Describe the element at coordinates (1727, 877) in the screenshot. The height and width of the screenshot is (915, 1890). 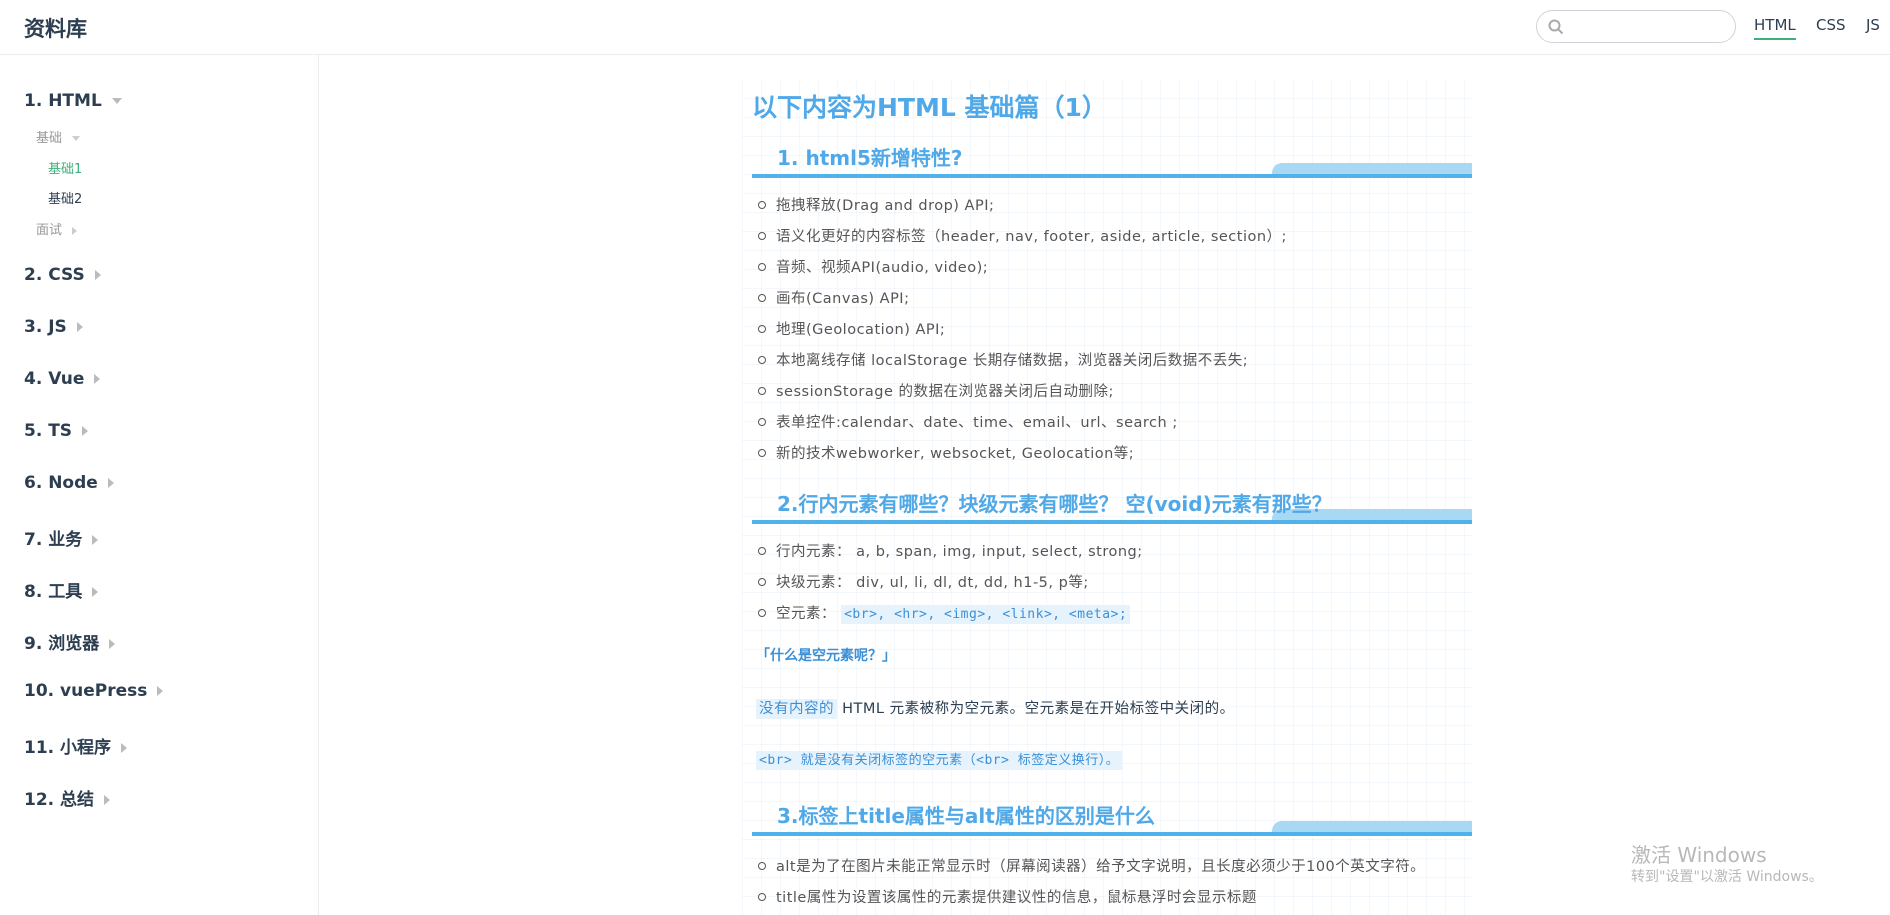
I see `windows-activation-hint: 转到"设置"以激活 Windows。` at that location.